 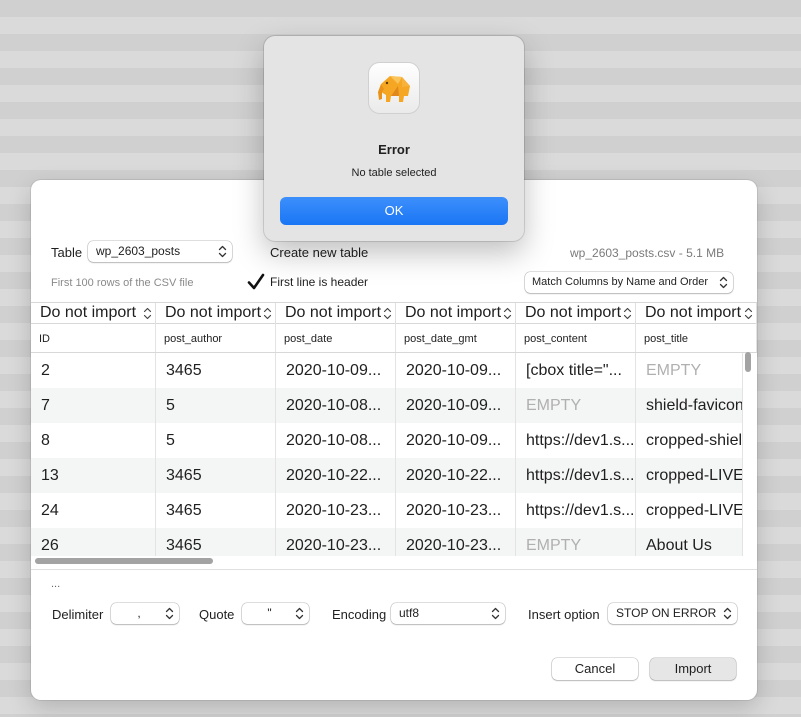 What do you see at coordinates (138, 251) in the screenshot?
I see `table-select-value: wp_2603_posts` at bounding box center [138, 251].